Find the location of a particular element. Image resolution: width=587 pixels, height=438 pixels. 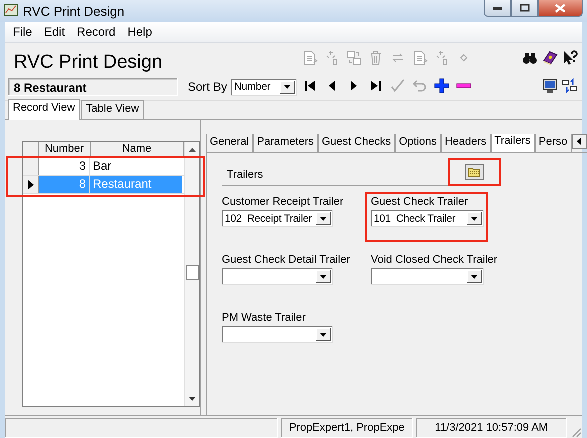

dropdown: 102 Receipt Trailer is located at coordinates (277, 218).